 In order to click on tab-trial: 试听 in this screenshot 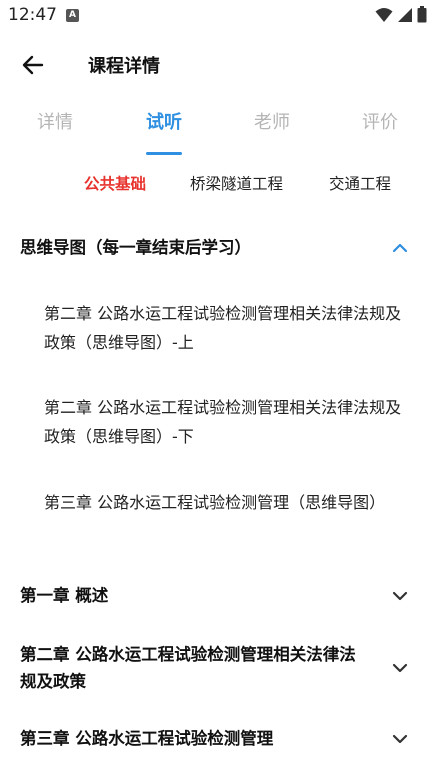, I will do `click(164, 121)`.